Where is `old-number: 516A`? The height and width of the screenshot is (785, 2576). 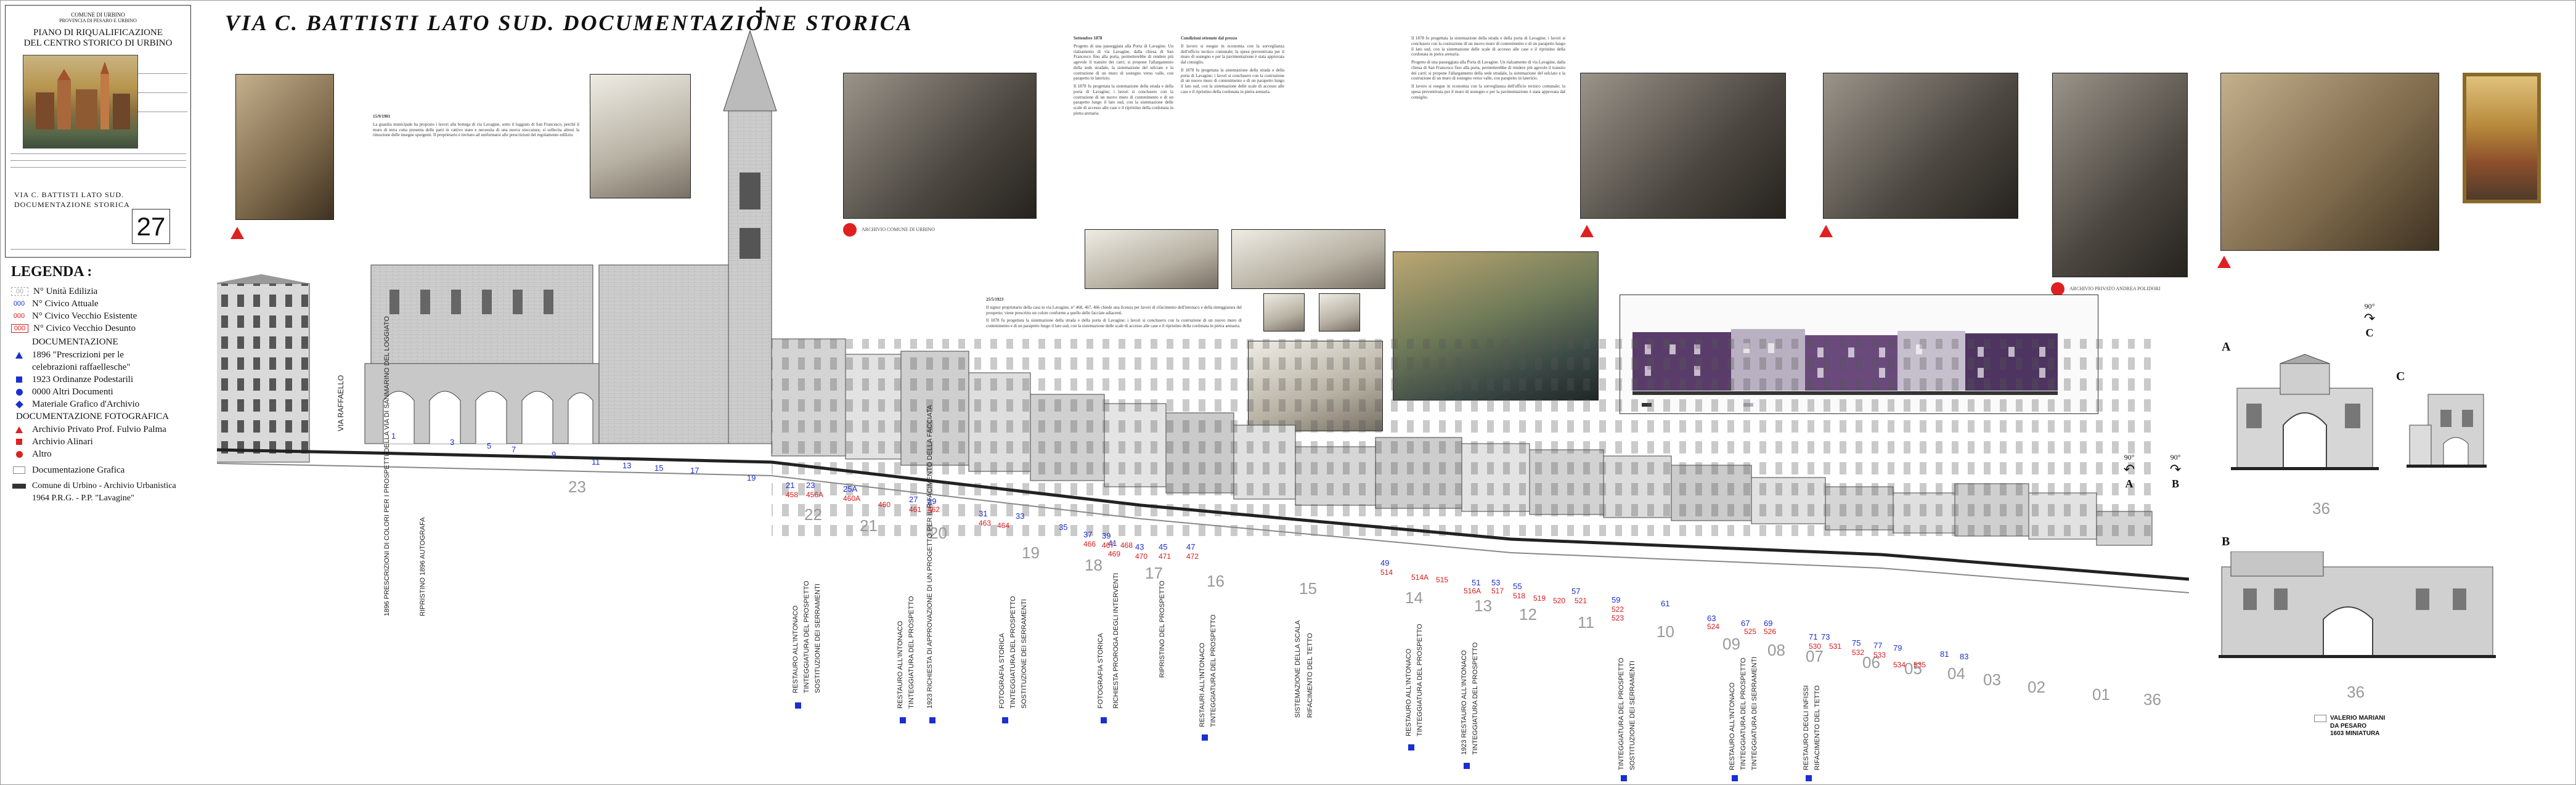 old-number: 516A is located at coordinates (1473, 591).